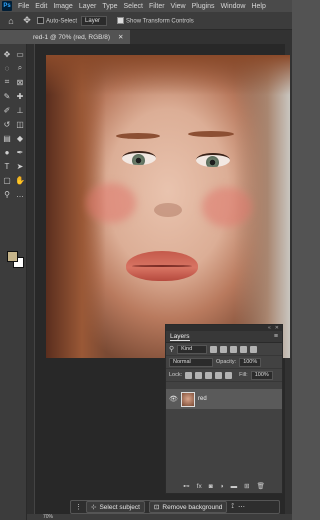 Image resolution: width=320 pixels, height=520 pixels. I want to click on select-subject-label: Select subject, so click(119, 507).